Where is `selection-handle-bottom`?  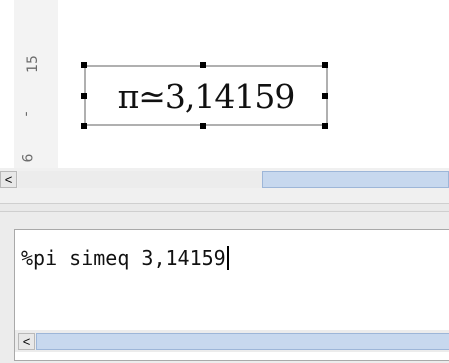
selection-handle-bottom is located at coordinates (203, 126).